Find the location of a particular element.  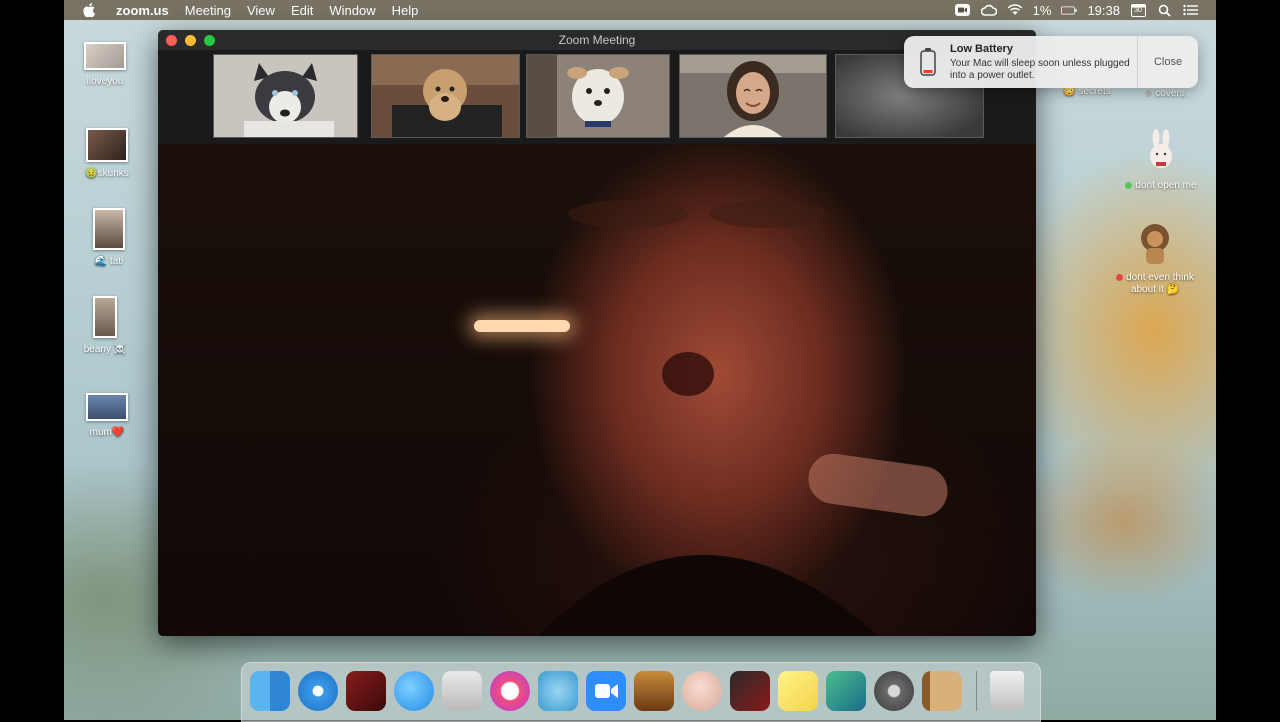

desktop-file-label: 🌊 tati is located at coordinates (109, 261).